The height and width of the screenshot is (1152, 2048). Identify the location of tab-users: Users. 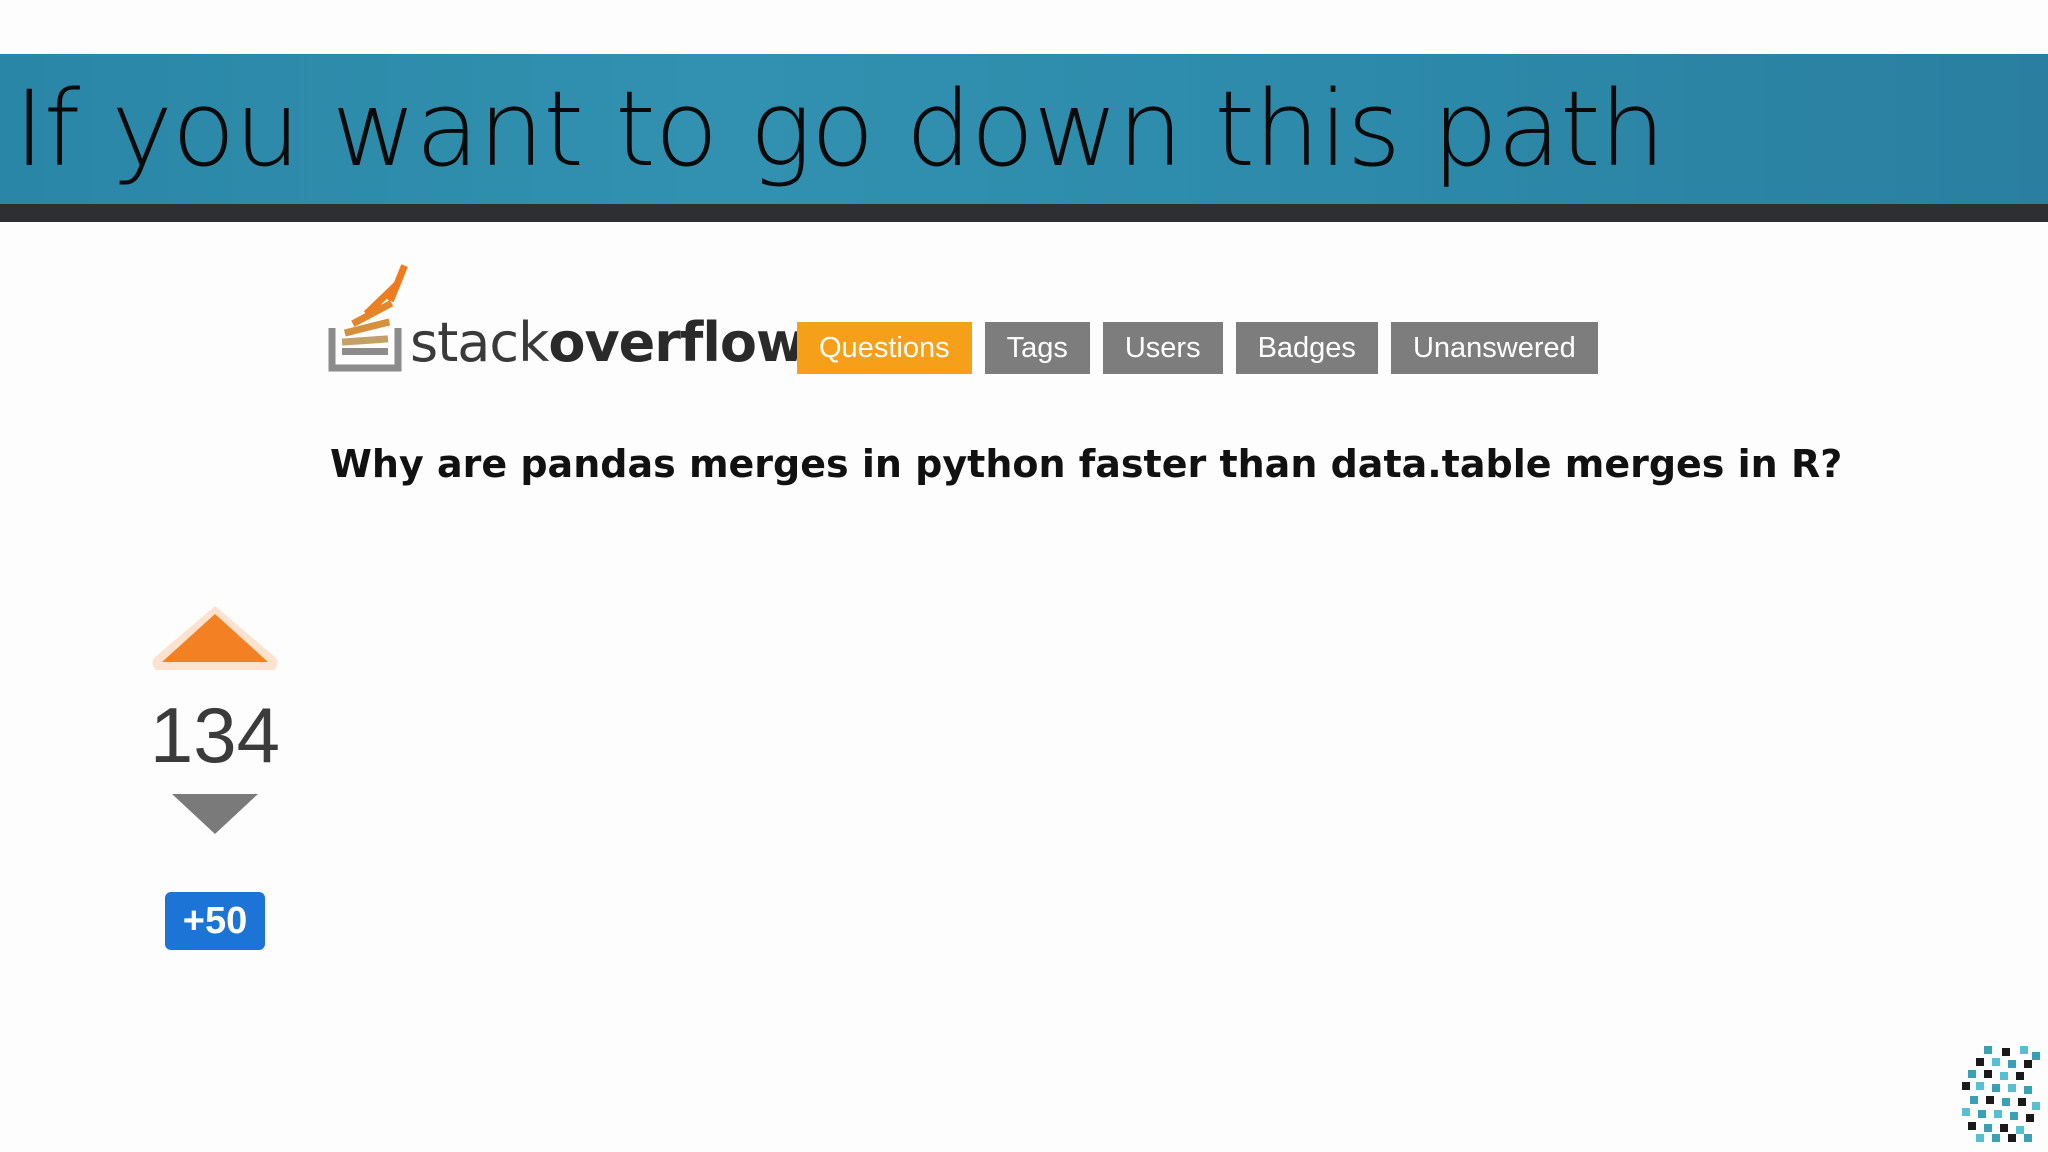
(1162, 348).